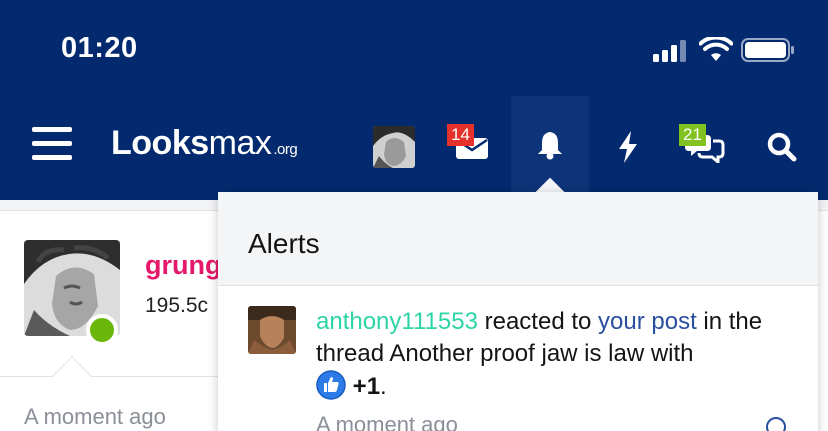 Image resolution: width=828 pixels, height=431 pixels. What do you see at coordinates (52, 144) in the screenshot?
I see `menu-button` at bounding box center [52, 144].